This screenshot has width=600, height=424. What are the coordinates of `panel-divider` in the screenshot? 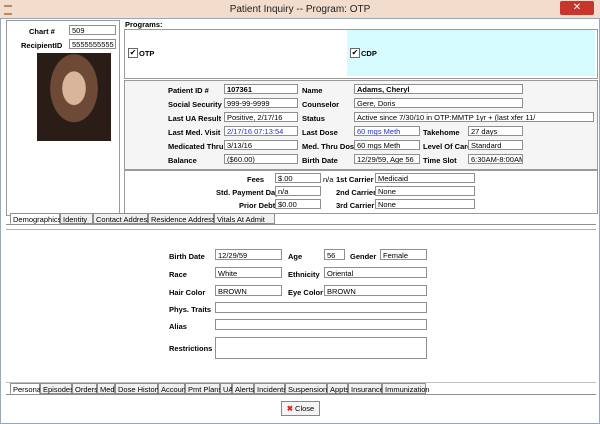 It's located at (301, 229).